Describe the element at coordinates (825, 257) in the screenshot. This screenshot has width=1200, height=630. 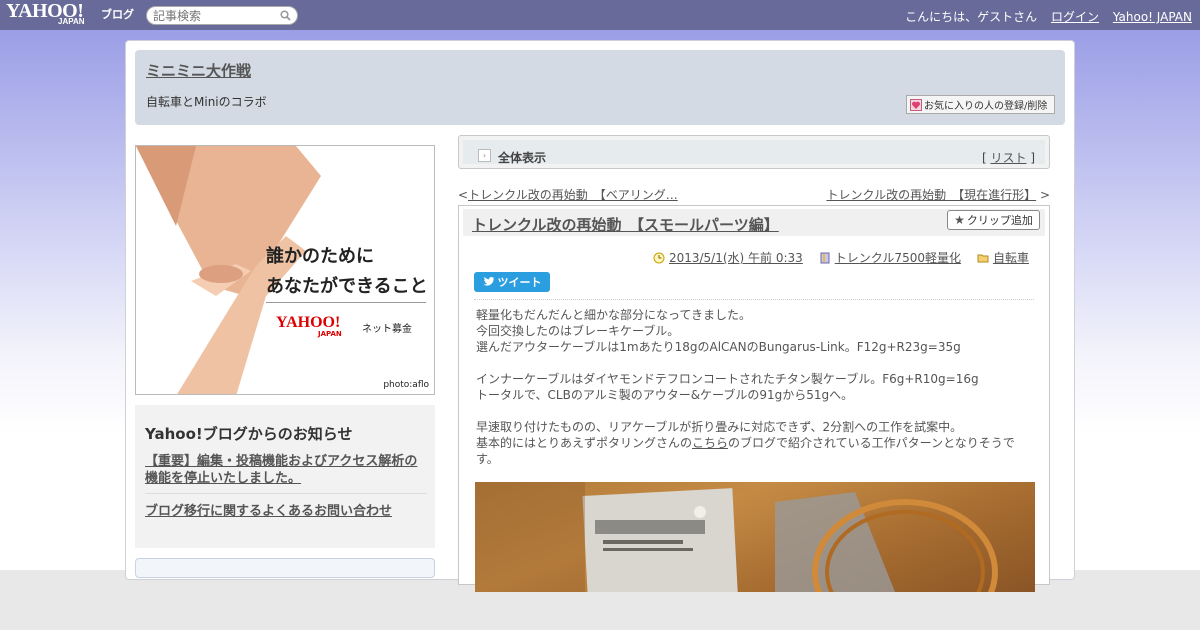
I see `book-icon` at that location.